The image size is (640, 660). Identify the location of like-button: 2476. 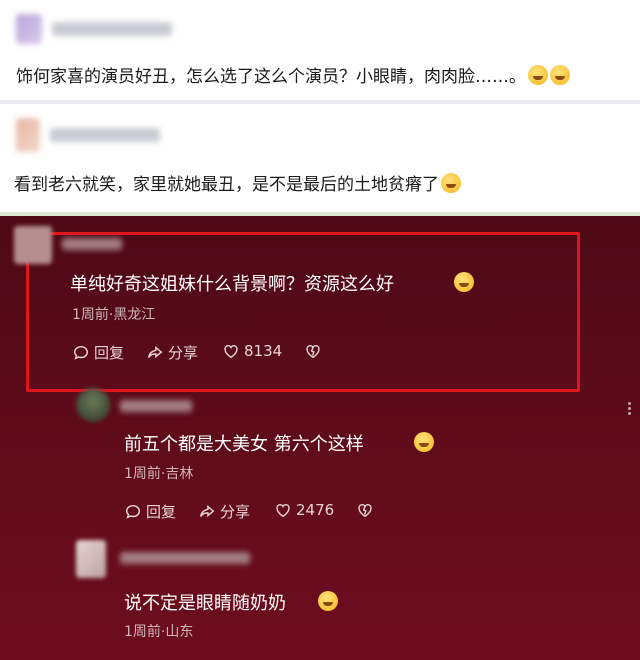
(304, 510).